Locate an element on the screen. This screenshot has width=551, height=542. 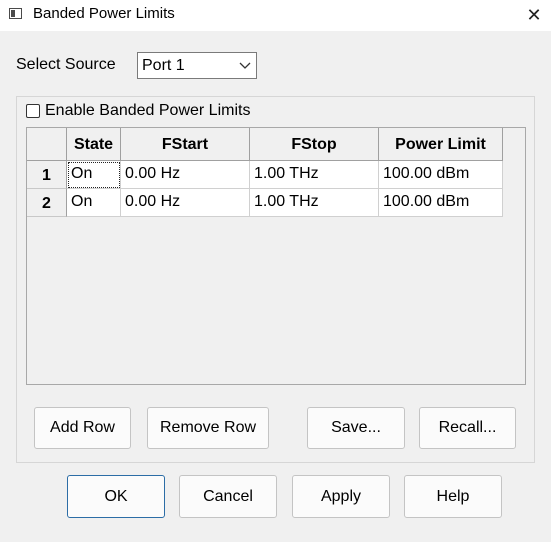
chevron-down-icon is located at coordinates (245, 65).